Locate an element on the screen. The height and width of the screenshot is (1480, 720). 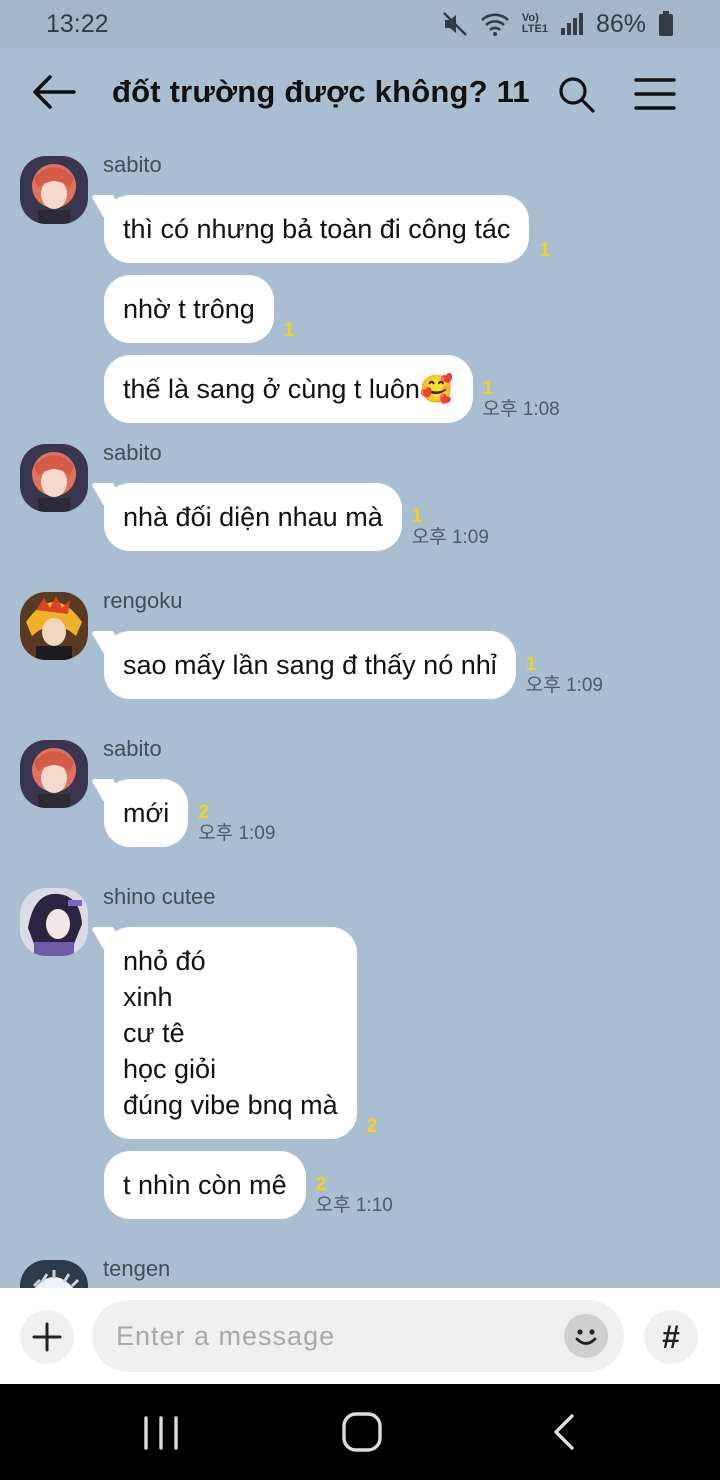
back-arrow-icon is located at coordinates (54, 92).